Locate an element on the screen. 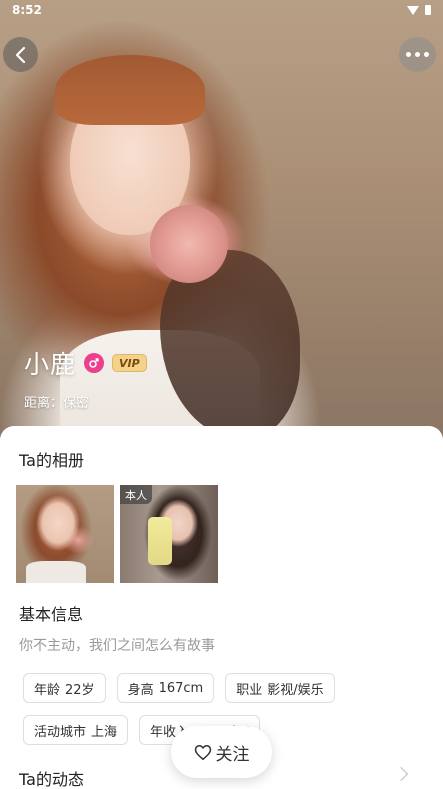 This screenshot has width=443, height=789. chevron-left-icon is located at coordinates (20, 54).